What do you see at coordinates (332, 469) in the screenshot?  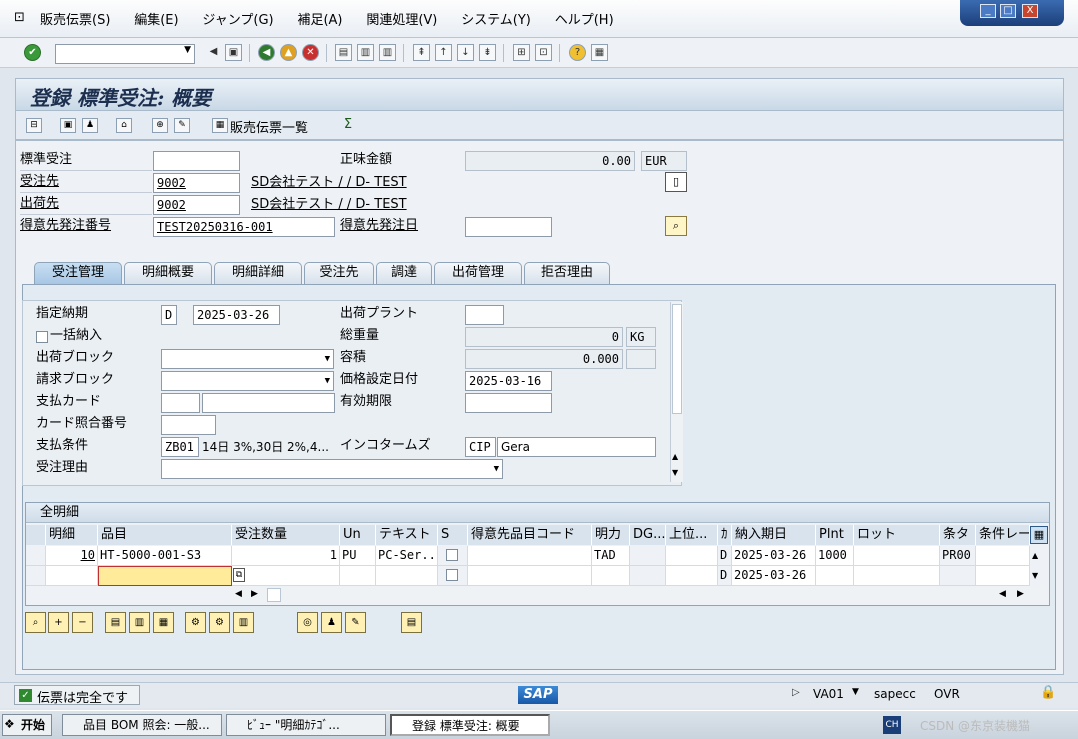 I see `order-reason-select` at bounding box center [332, 469].